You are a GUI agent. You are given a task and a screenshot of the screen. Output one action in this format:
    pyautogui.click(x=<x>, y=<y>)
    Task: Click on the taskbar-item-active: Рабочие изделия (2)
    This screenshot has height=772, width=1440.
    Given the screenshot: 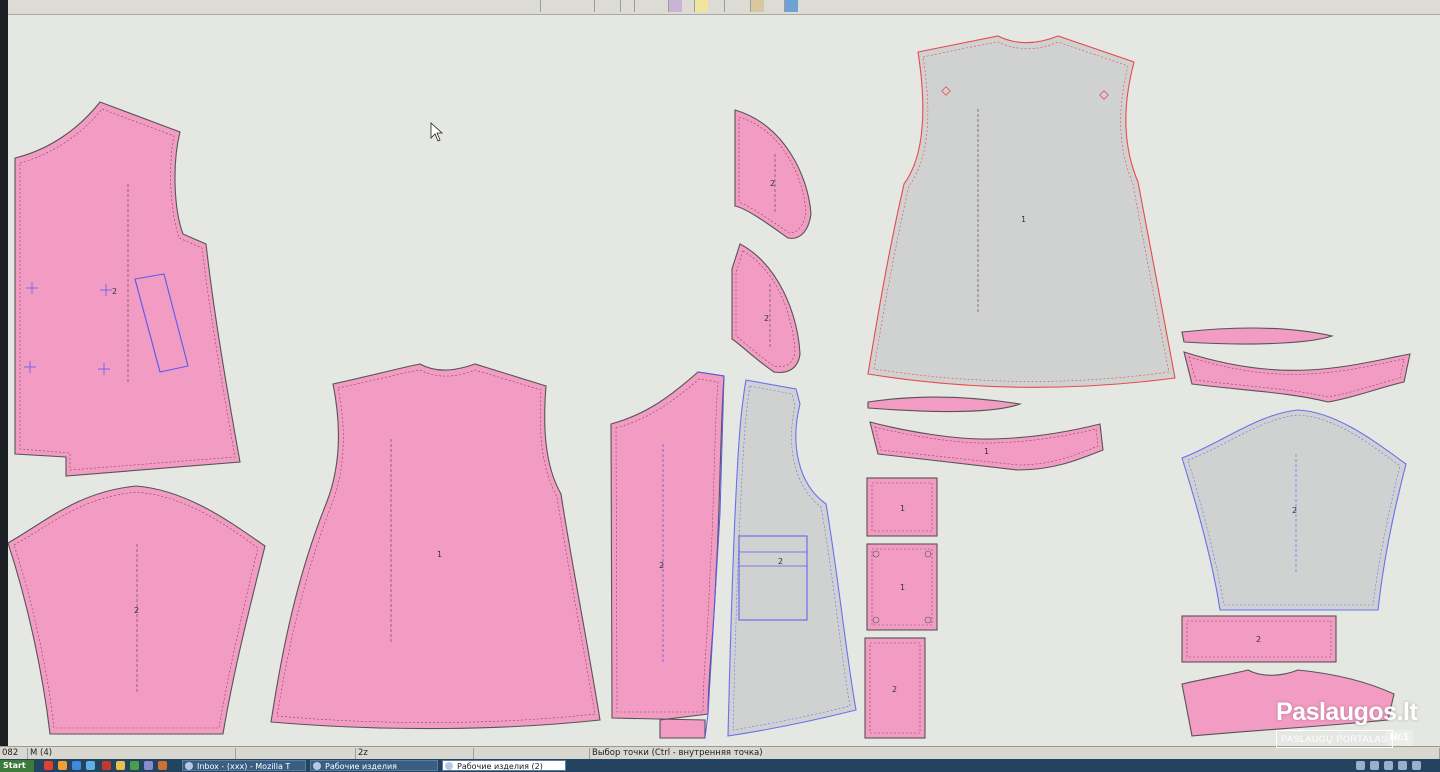 What is the action you would take?
    pyautogui.click(x=504, y=765)
    